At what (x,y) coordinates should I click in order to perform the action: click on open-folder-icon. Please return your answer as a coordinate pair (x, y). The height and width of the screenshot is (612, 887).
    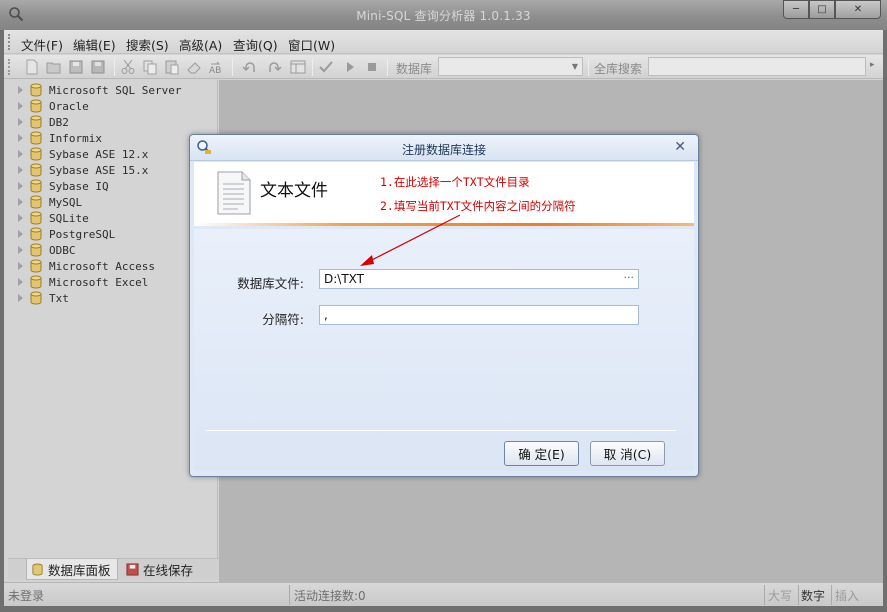
    Looking at the image, I should click on (54, 67).